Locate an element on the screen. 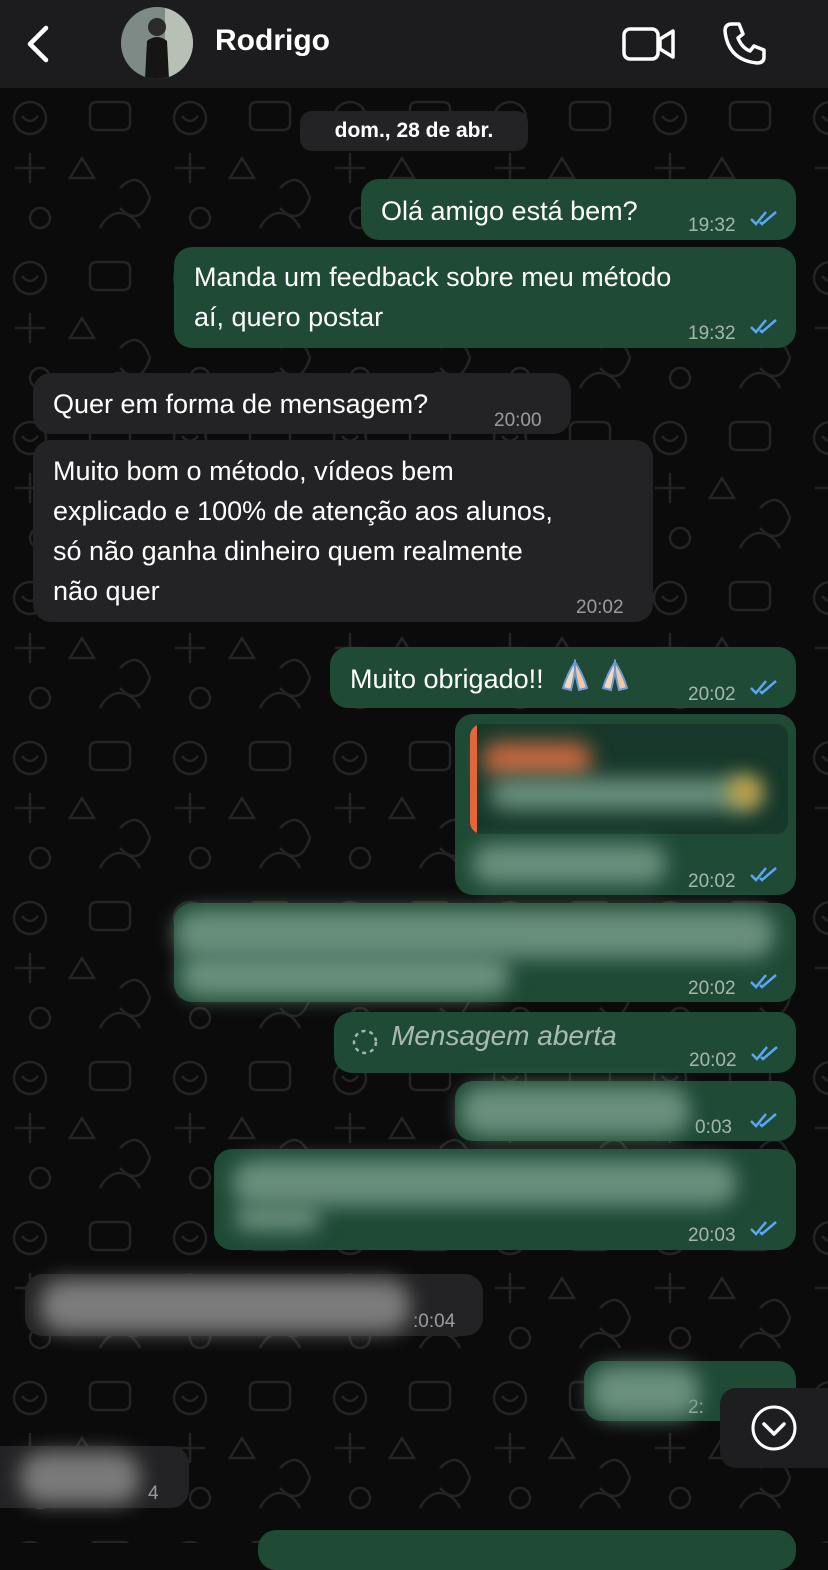 The image size is (828, 1570). incoming-message: Quer em forma de mensagem? 20:00 is located at coordinates (302, 403).